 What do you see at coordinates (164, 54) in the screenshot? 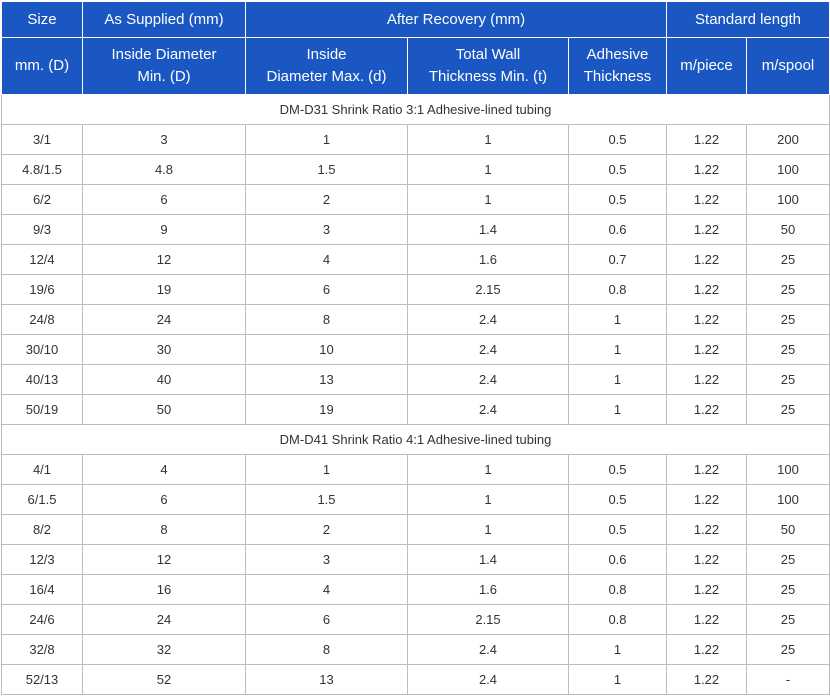
I see `header-inside-diameter-min-line1: Inside Diameter` at bounding box center [164, 54].